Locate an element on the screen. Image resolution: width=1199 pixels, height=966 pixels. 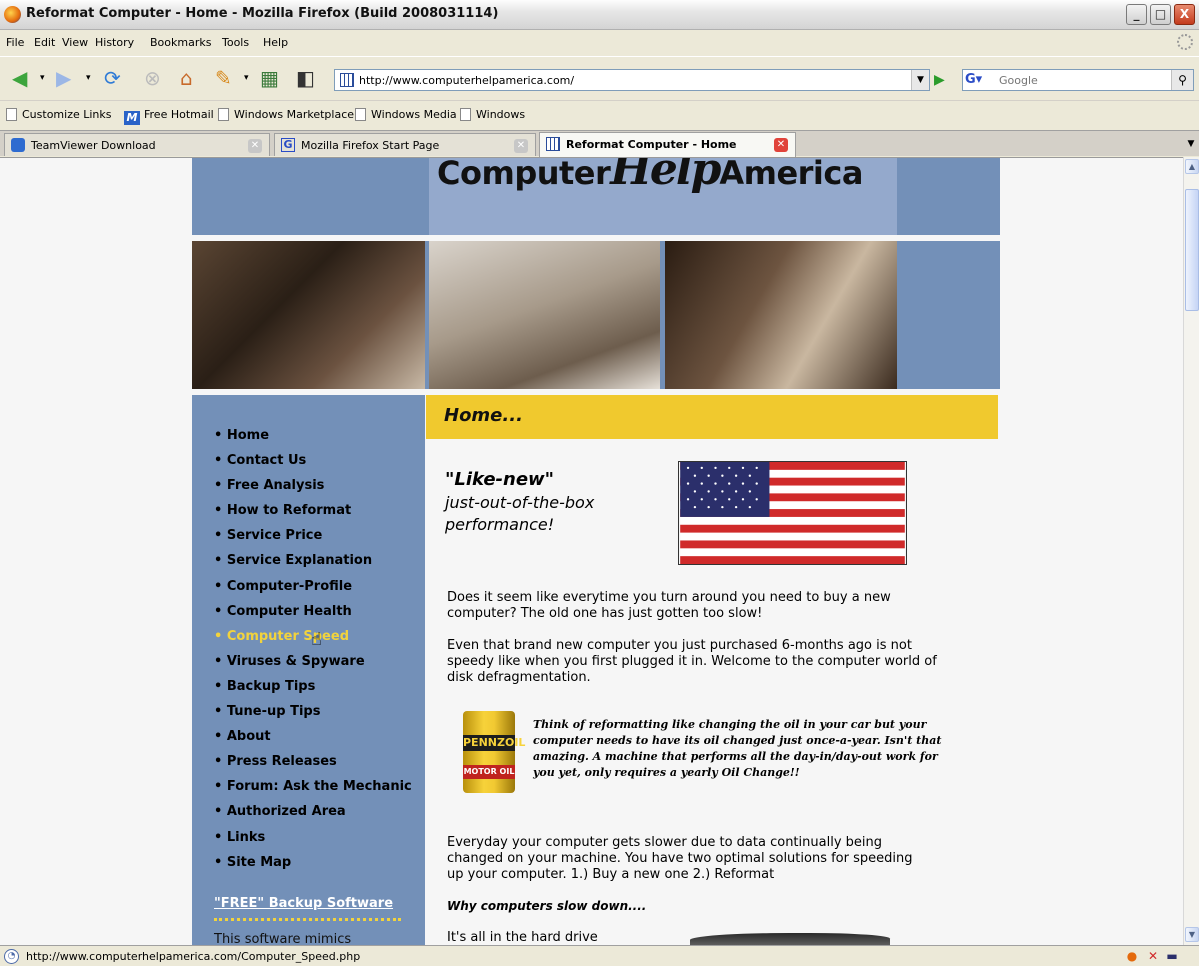
pencil-icon: ✎ is located at coordinates (223, 78).